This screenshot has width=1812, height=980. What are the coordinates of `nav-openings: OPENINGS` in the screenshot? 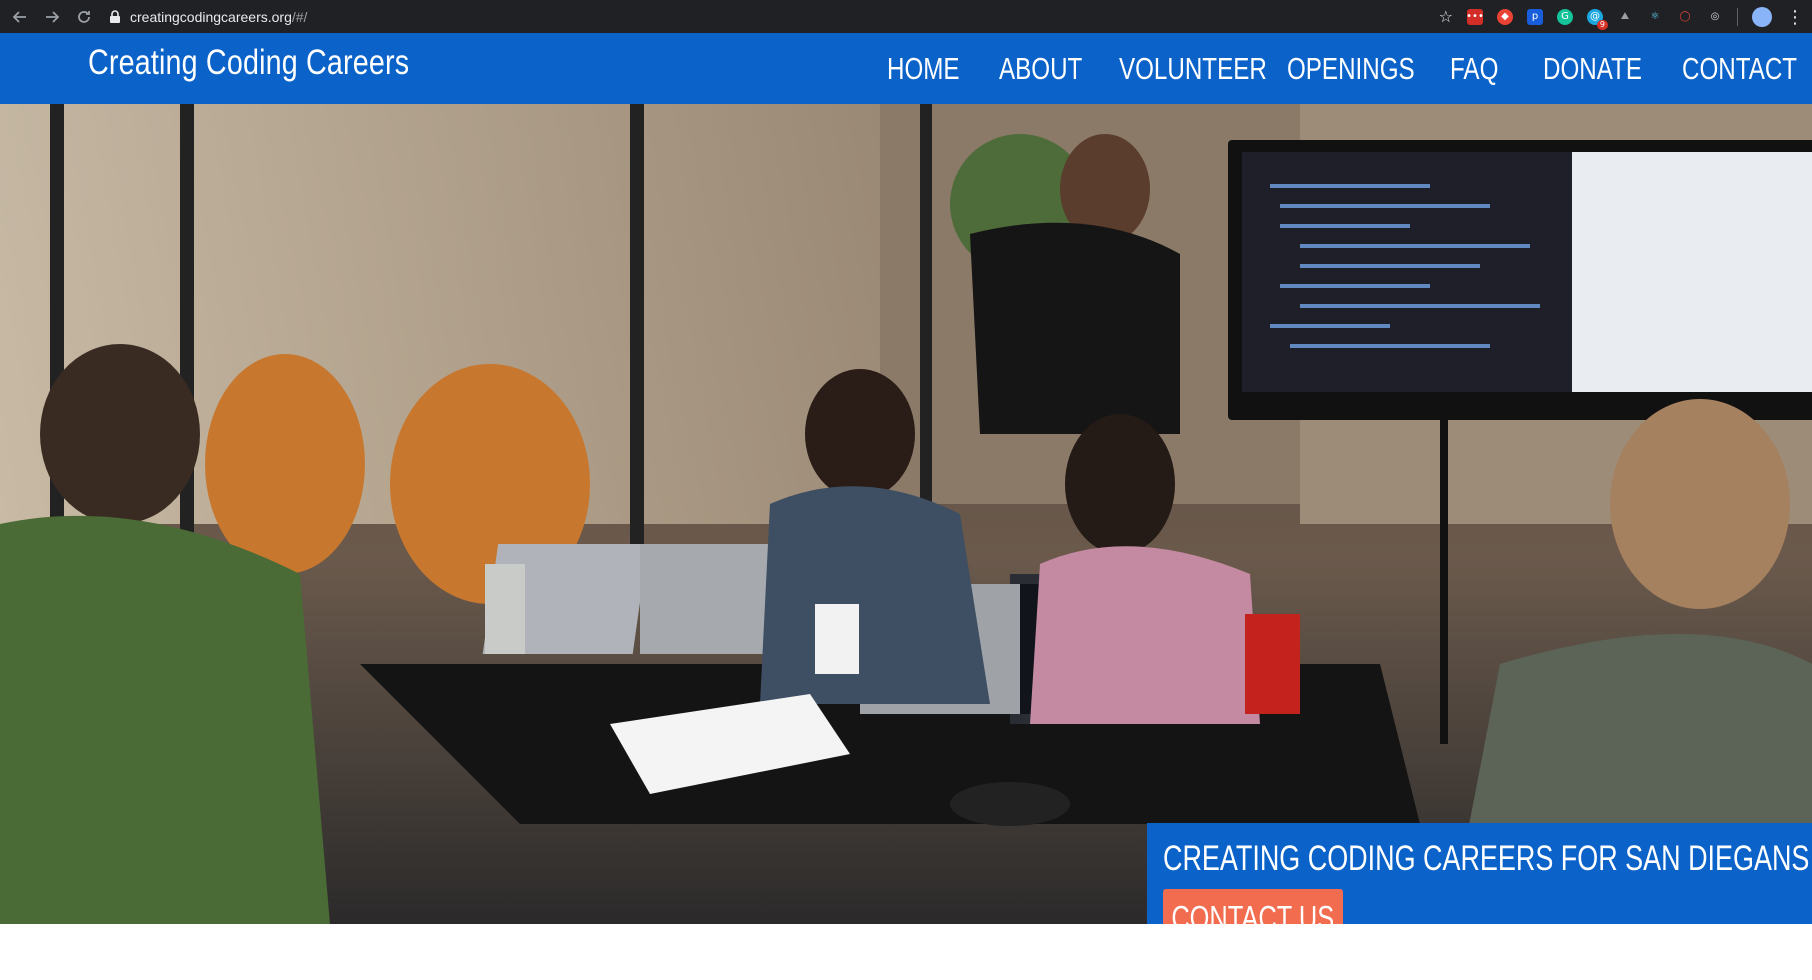 It's located at (1351, 69).